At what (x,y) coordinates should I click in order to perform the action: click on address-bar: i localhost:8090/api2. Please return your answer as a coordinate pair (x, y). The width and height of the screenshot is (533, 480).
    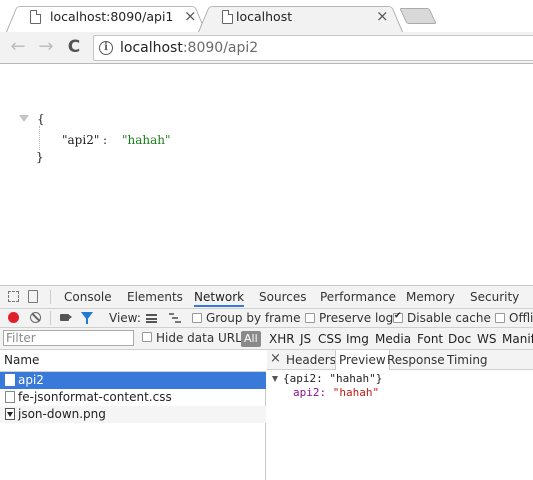
    Looking at the image, I should click on (313, 48).